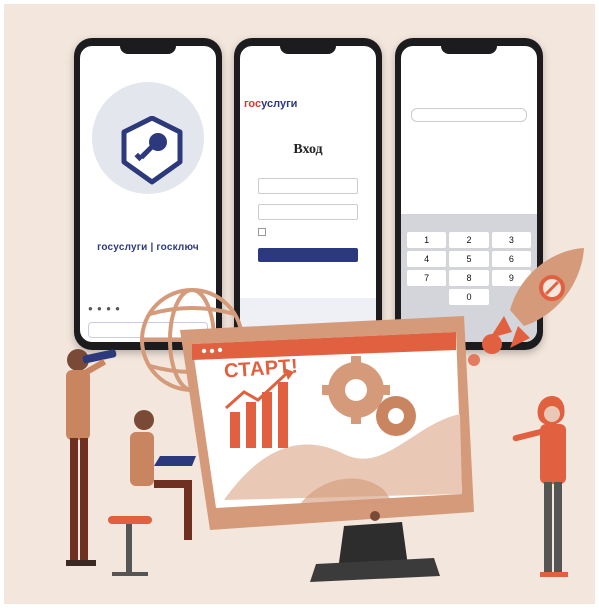  Describe the element at coordinates (91, 457) in the screenshot. I see `man-with-telescope` at that location.